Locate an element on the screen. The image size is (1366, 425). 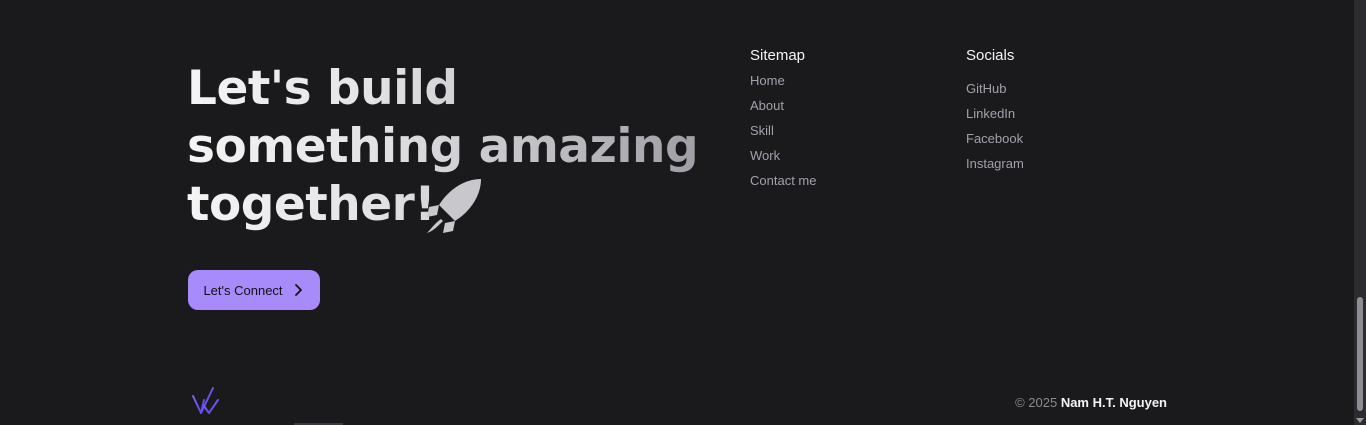
lets-connect-button: Let's Connect is located at coordinates (254, 290).